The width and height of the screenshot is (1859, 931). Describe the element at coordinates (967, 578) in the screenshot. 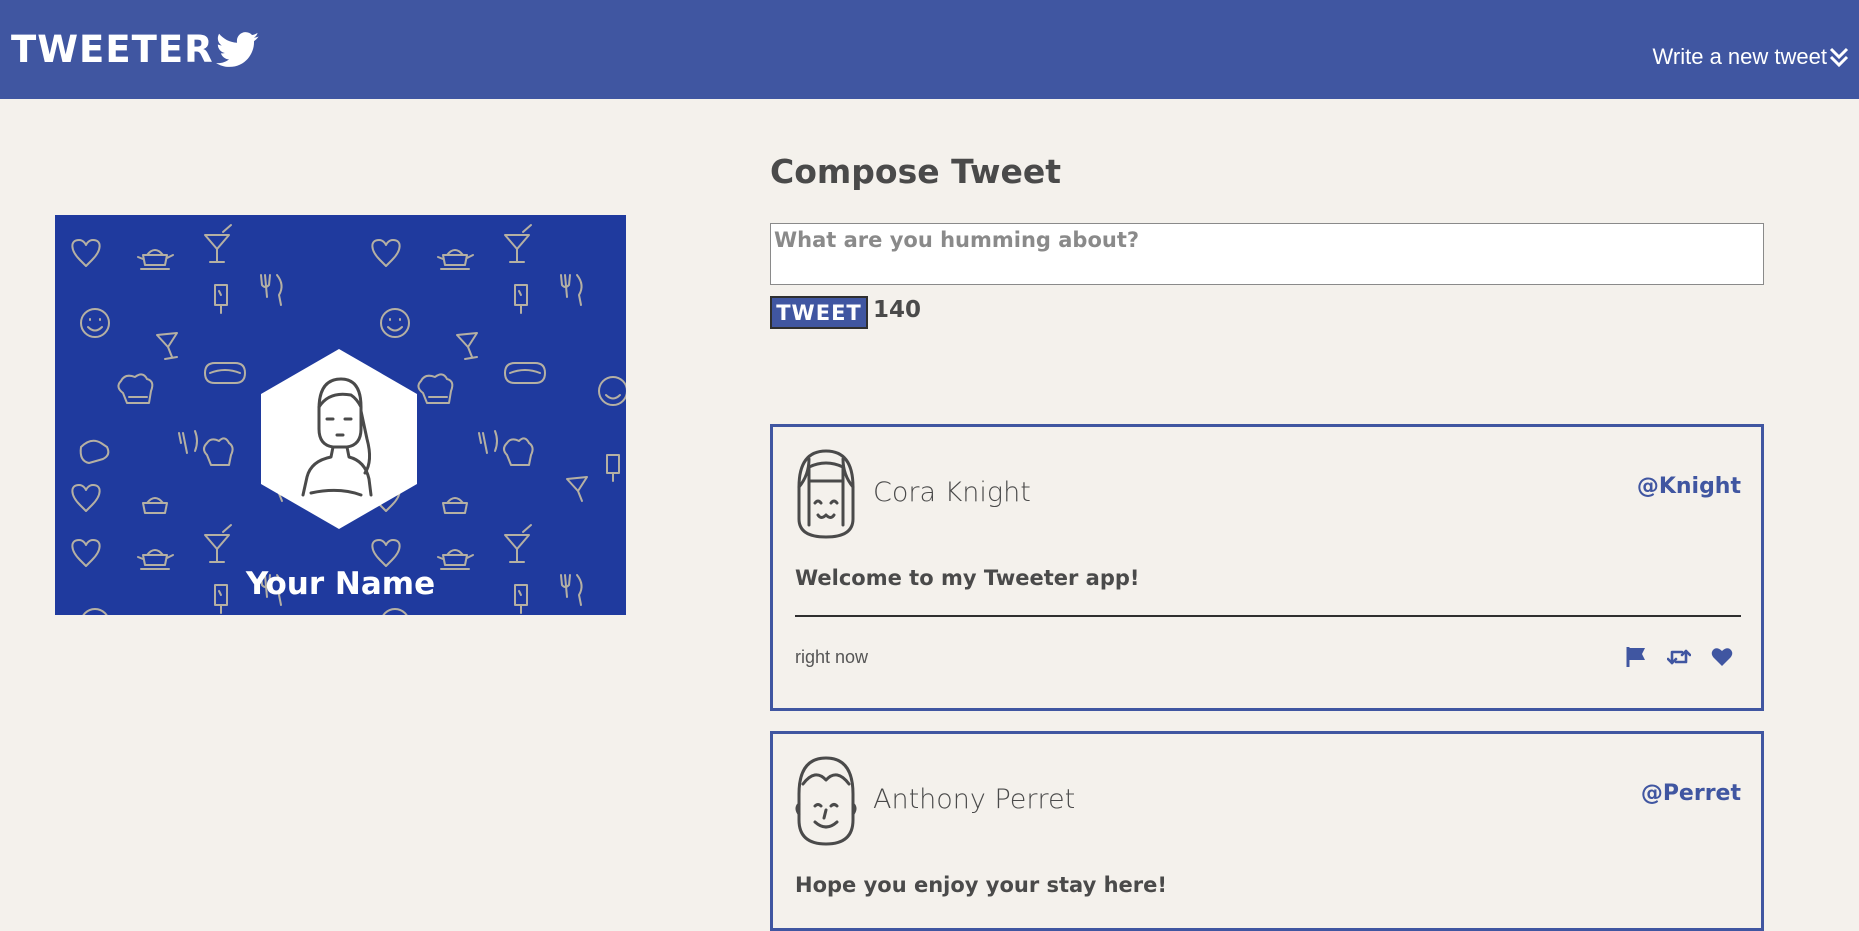

I see `tweet-content: Welcome to my Tweeter app!` at that location.